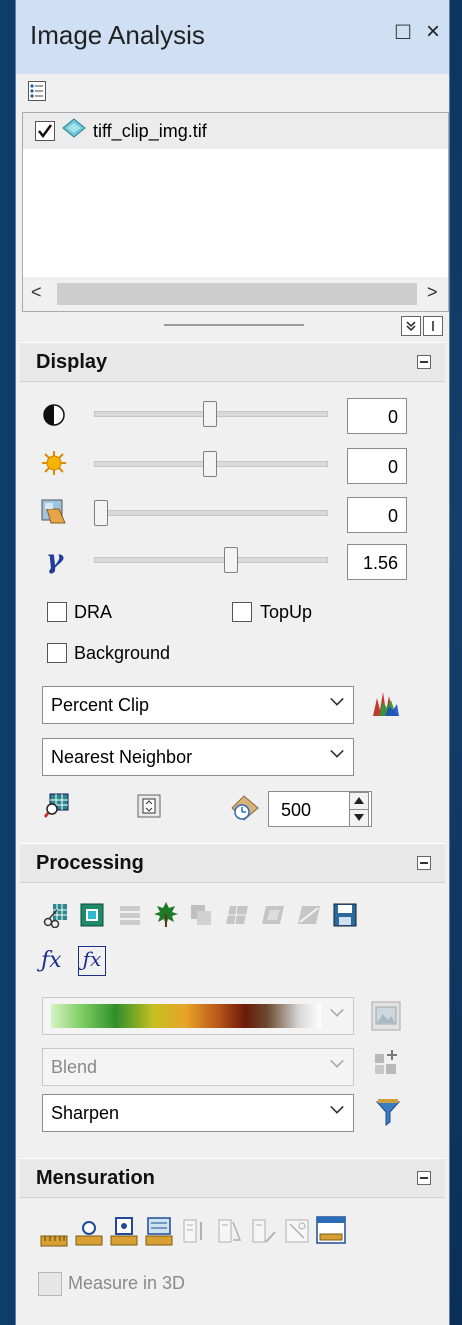 The image size is (462, 1325). What do you see at coordinates (263, 1231) in the screenshot?
I see `perimeter-measure-icon` at bounding box center [263, 1231].